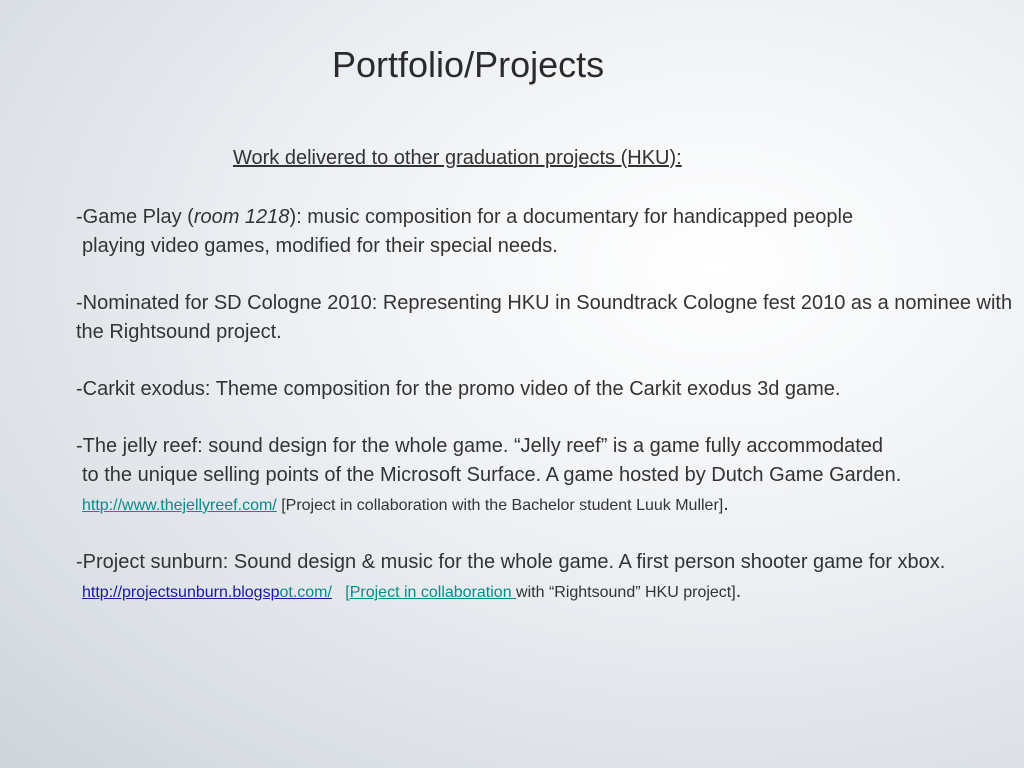 The image size is (1024, 768). Describe the element at coordinates (626, 592) in the screenshot. I see `sunburn-note: with “Rightsound” HKU project]` at that location.